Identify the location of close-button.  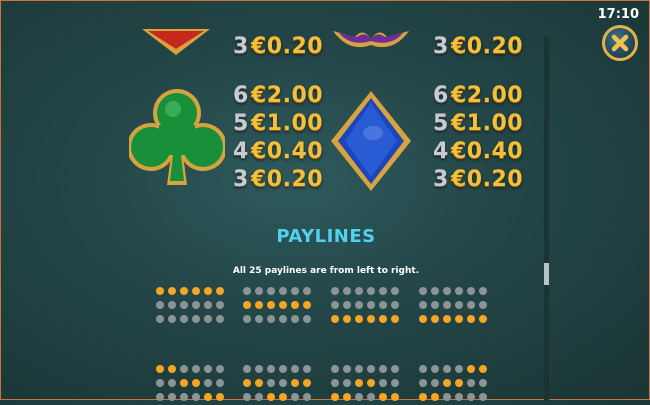
(620, 43).